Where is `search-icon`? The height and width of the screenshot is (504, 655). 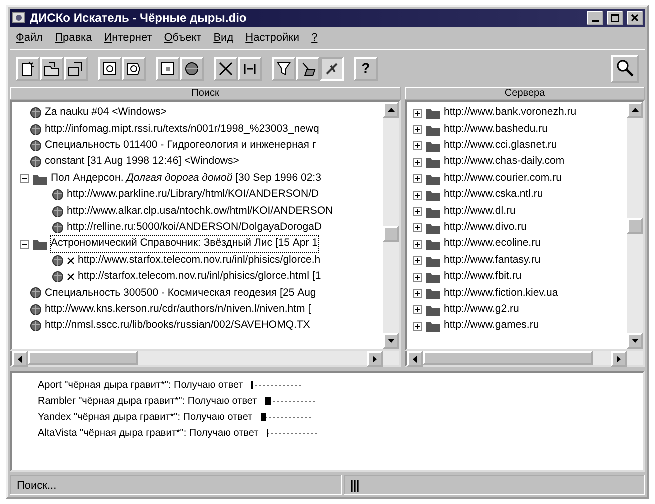 search-icon is located at coordinates (625, 68).